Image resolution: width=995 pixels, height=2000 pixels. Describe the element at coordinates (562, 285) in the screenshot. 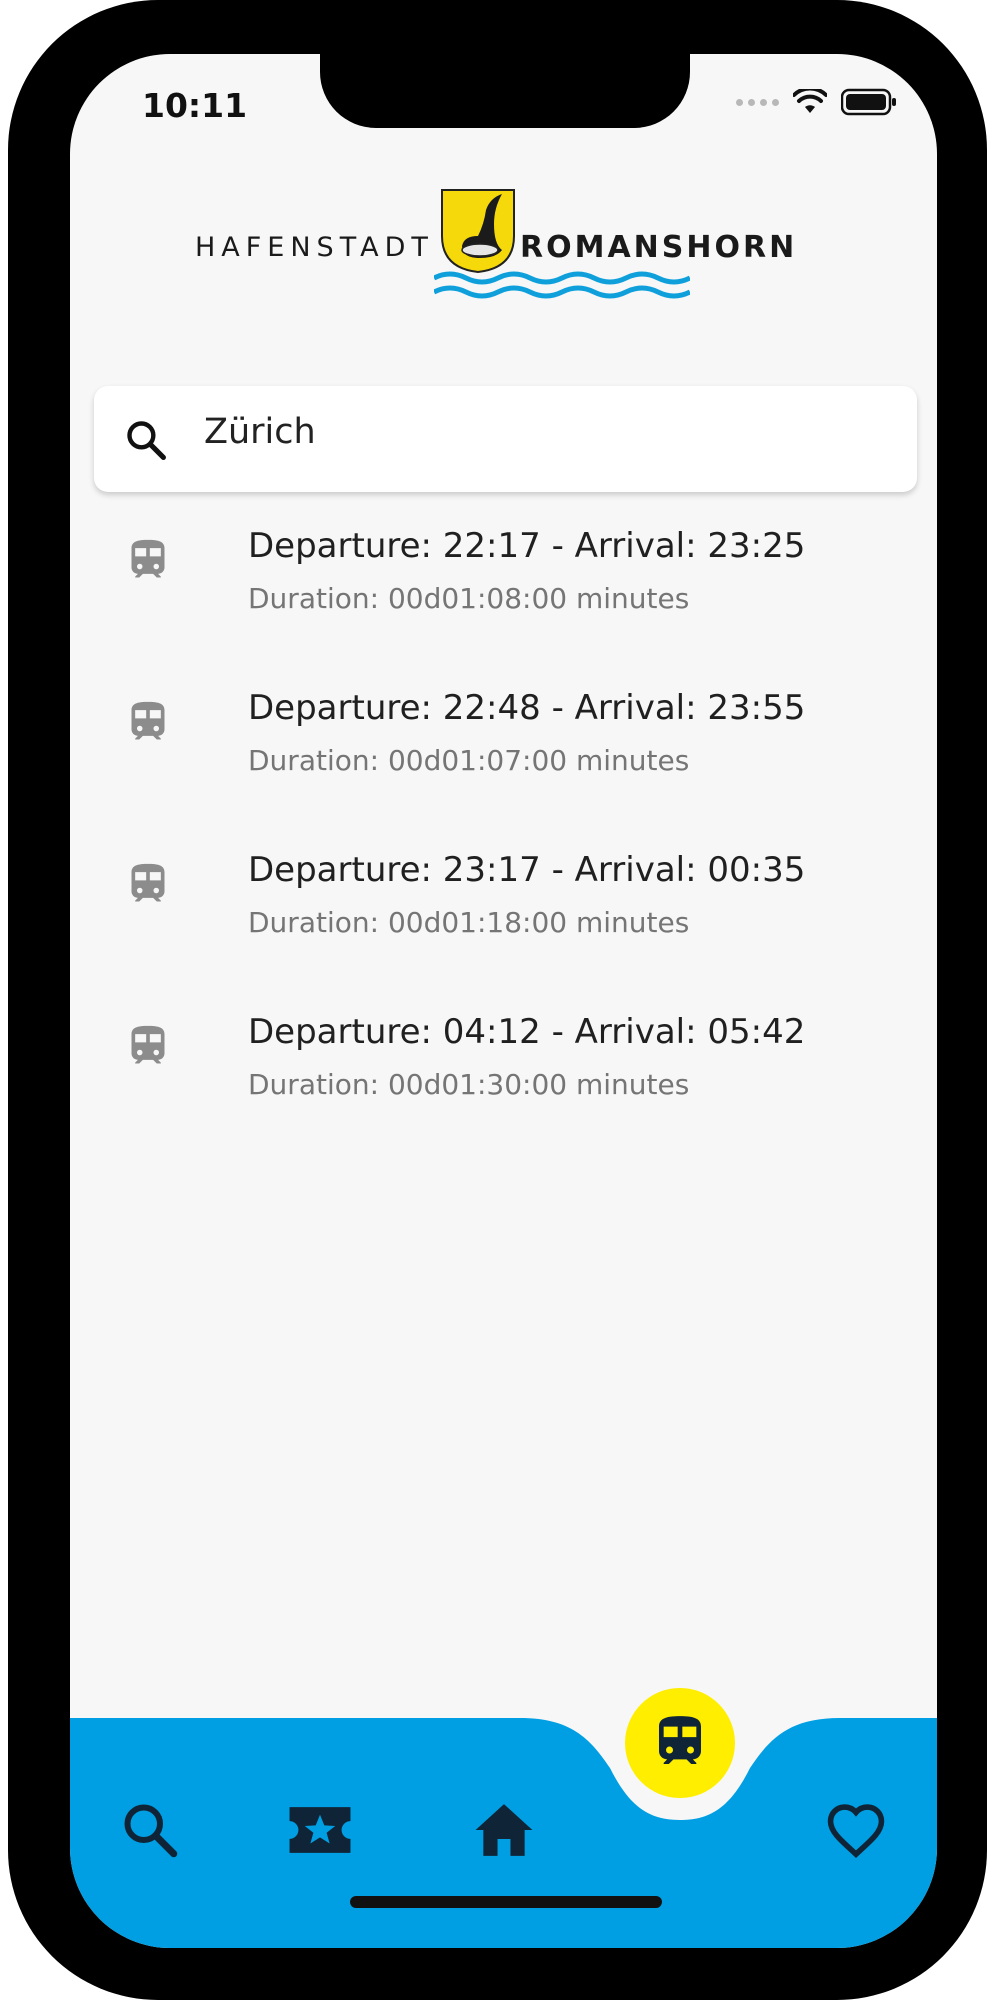

I see `waves-icon` at that location.